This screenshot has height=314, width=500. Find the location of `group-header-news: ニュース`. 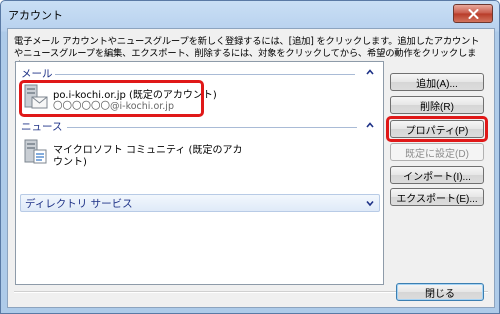

group-header-news: ニュース is located at coordinates (198, 126).